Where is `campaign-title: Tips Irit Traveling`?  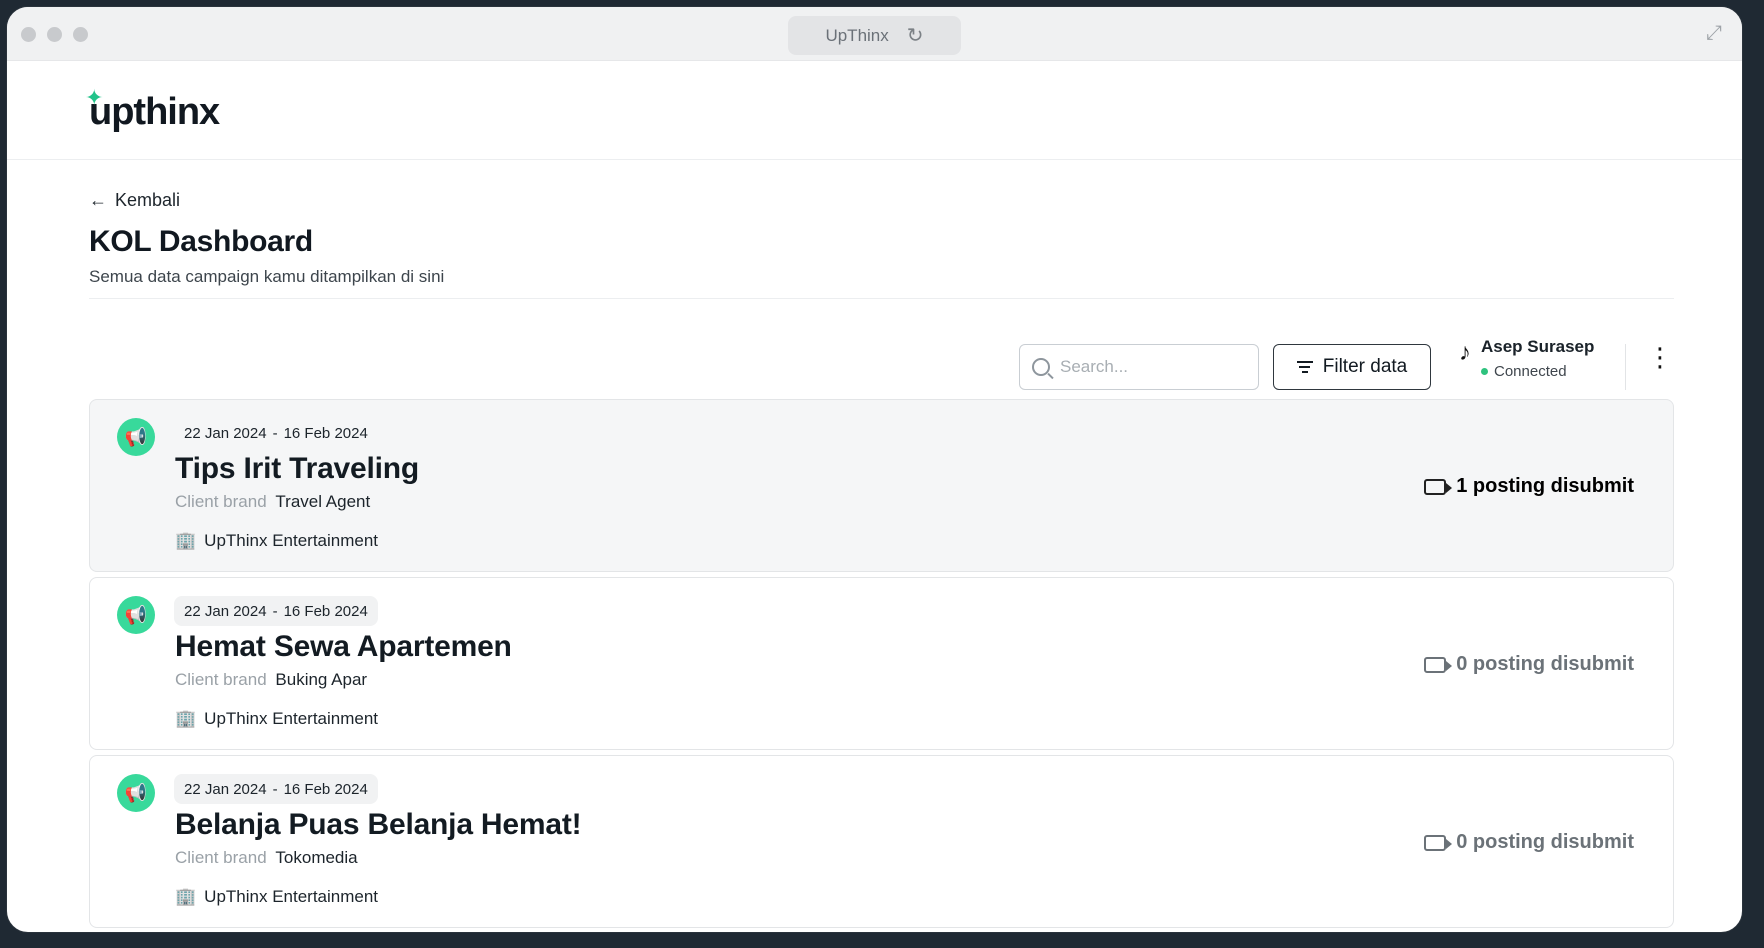 campaign-title: Tips Irit Traveling is located at coordinates (297, 468).